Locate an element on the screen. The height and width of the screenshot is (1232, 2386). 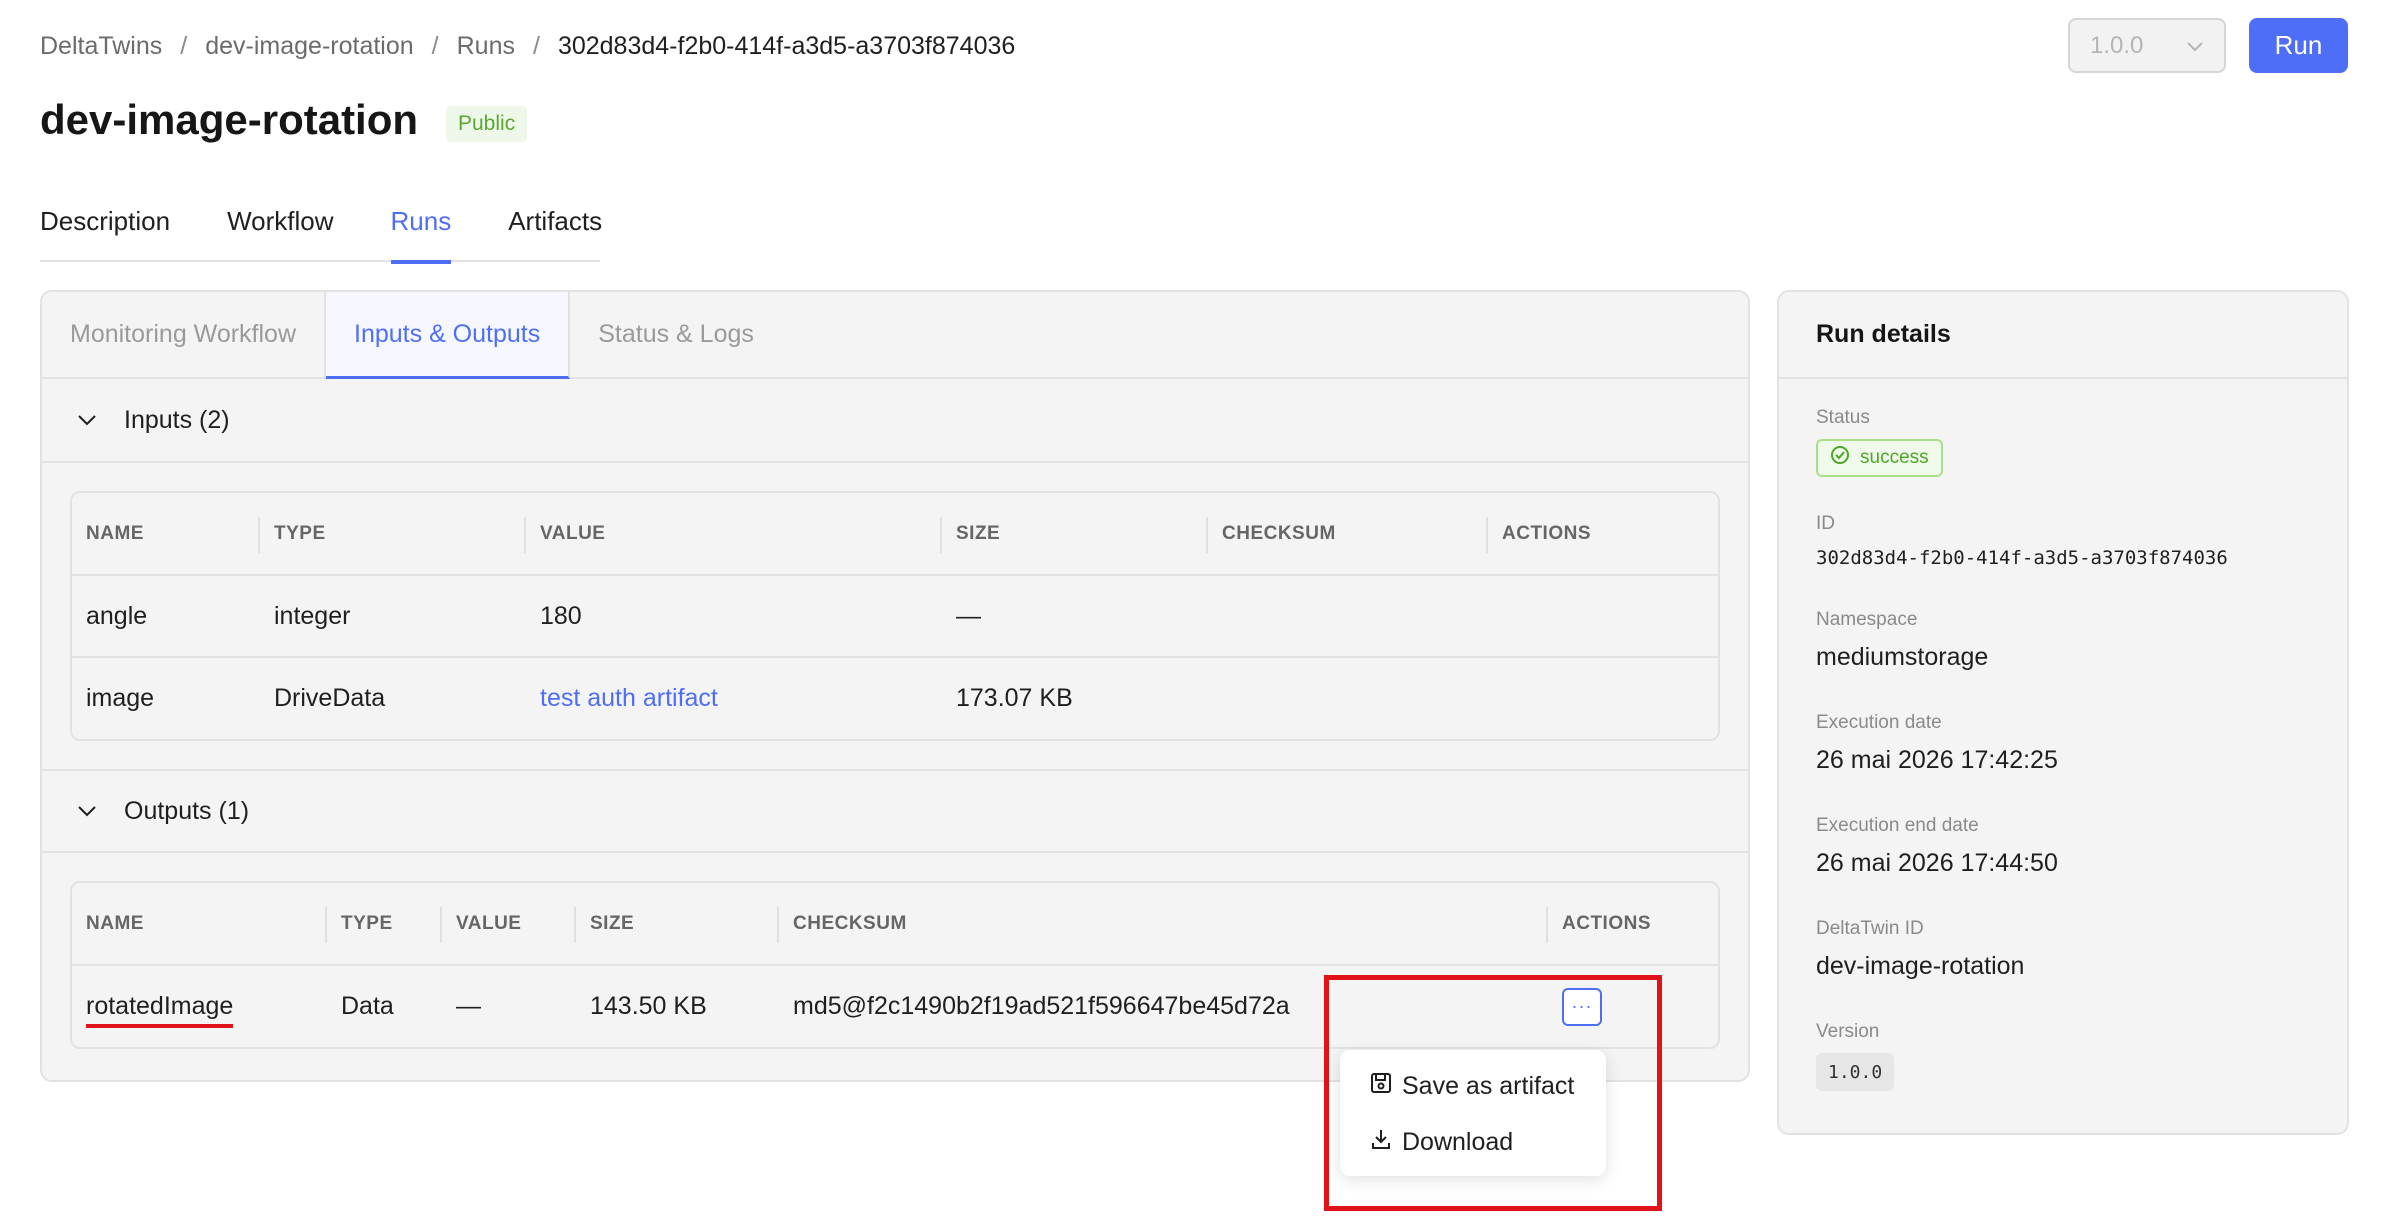
cell-size: 173.07 KB is located at coordinates (1075, 697).